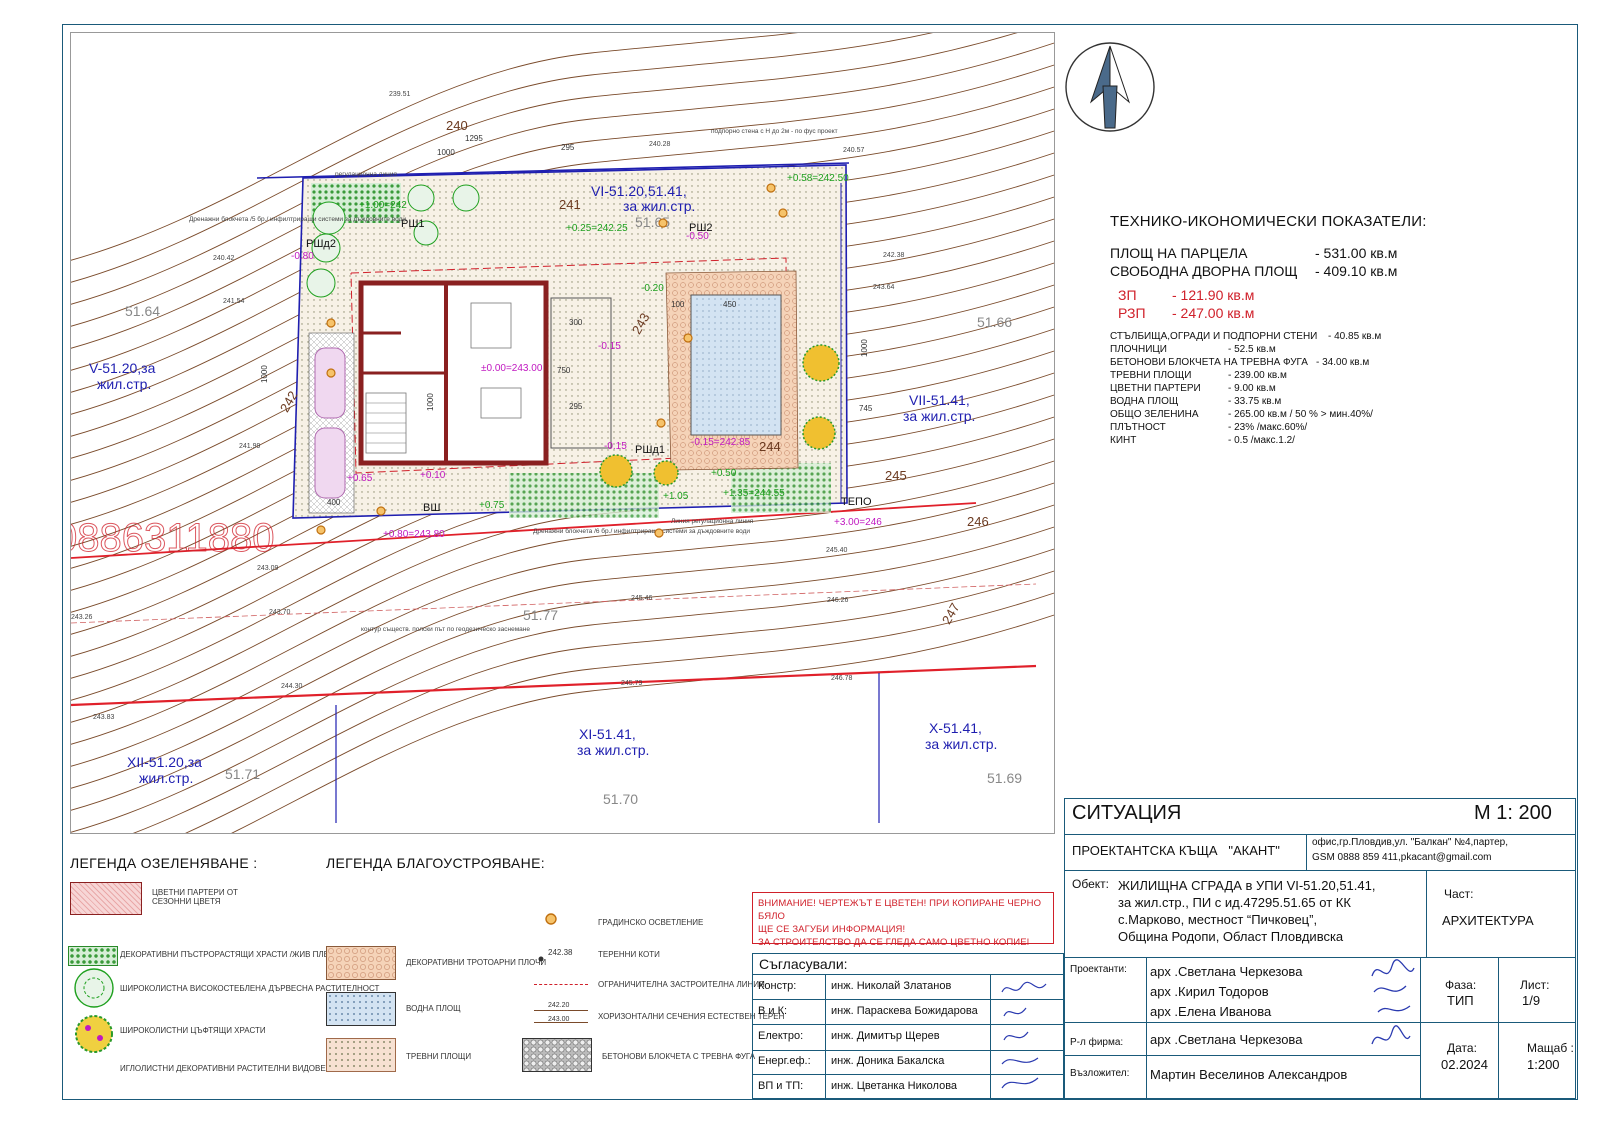 This screenshot has width=1600, height=1122. What do you see at coordinates (856, 502) in the screenshot?
I see `label-tepo: ТЕПО` at bounding box center [856, 502].